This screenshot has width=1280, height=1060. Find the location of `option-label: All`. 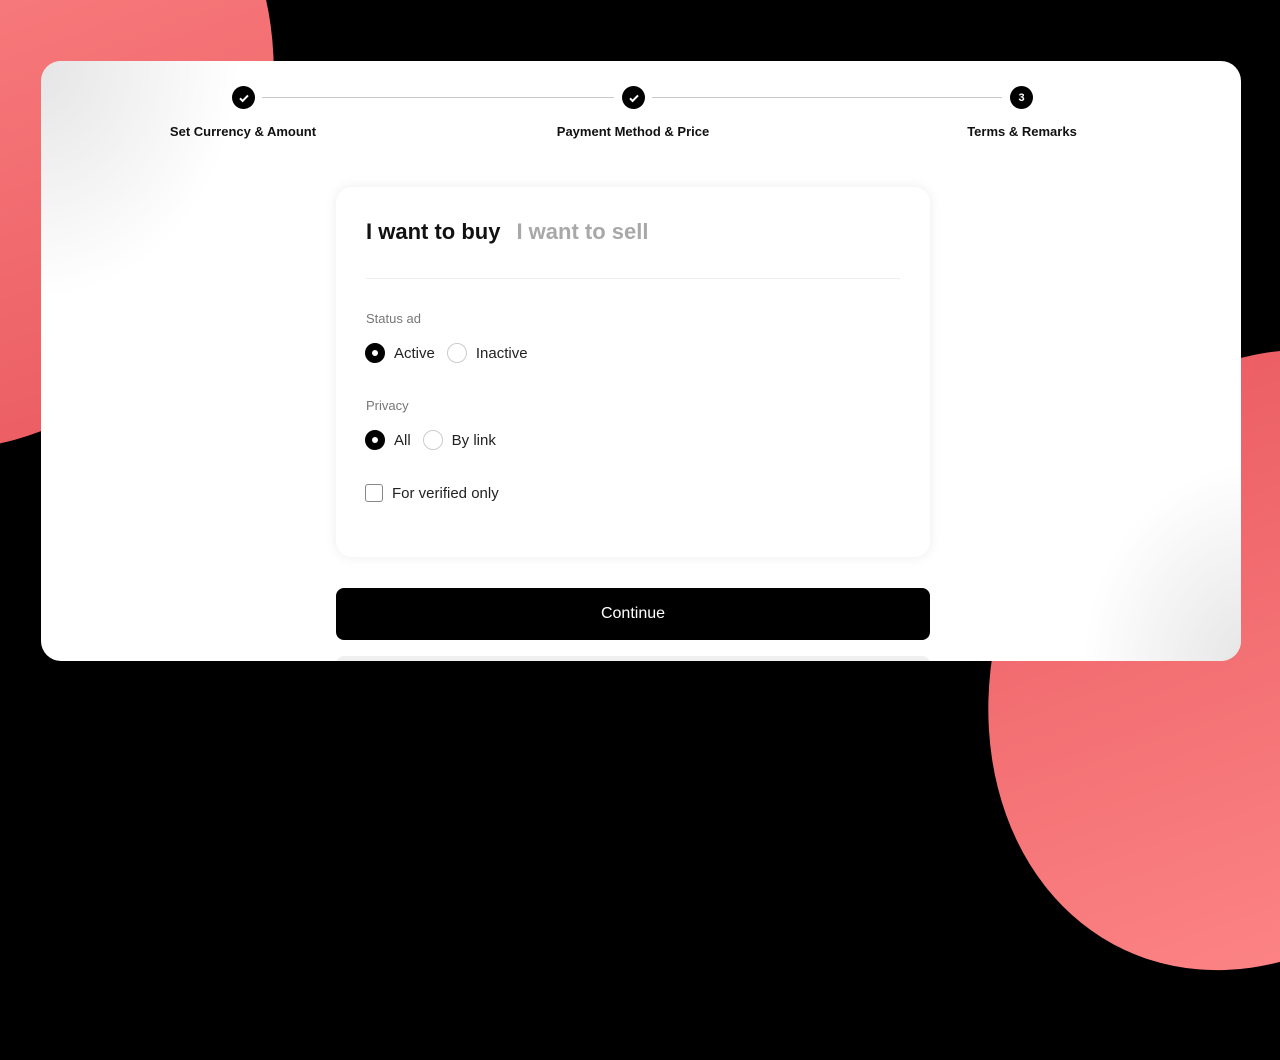

option-label: All is located at coordinates (402, 440).